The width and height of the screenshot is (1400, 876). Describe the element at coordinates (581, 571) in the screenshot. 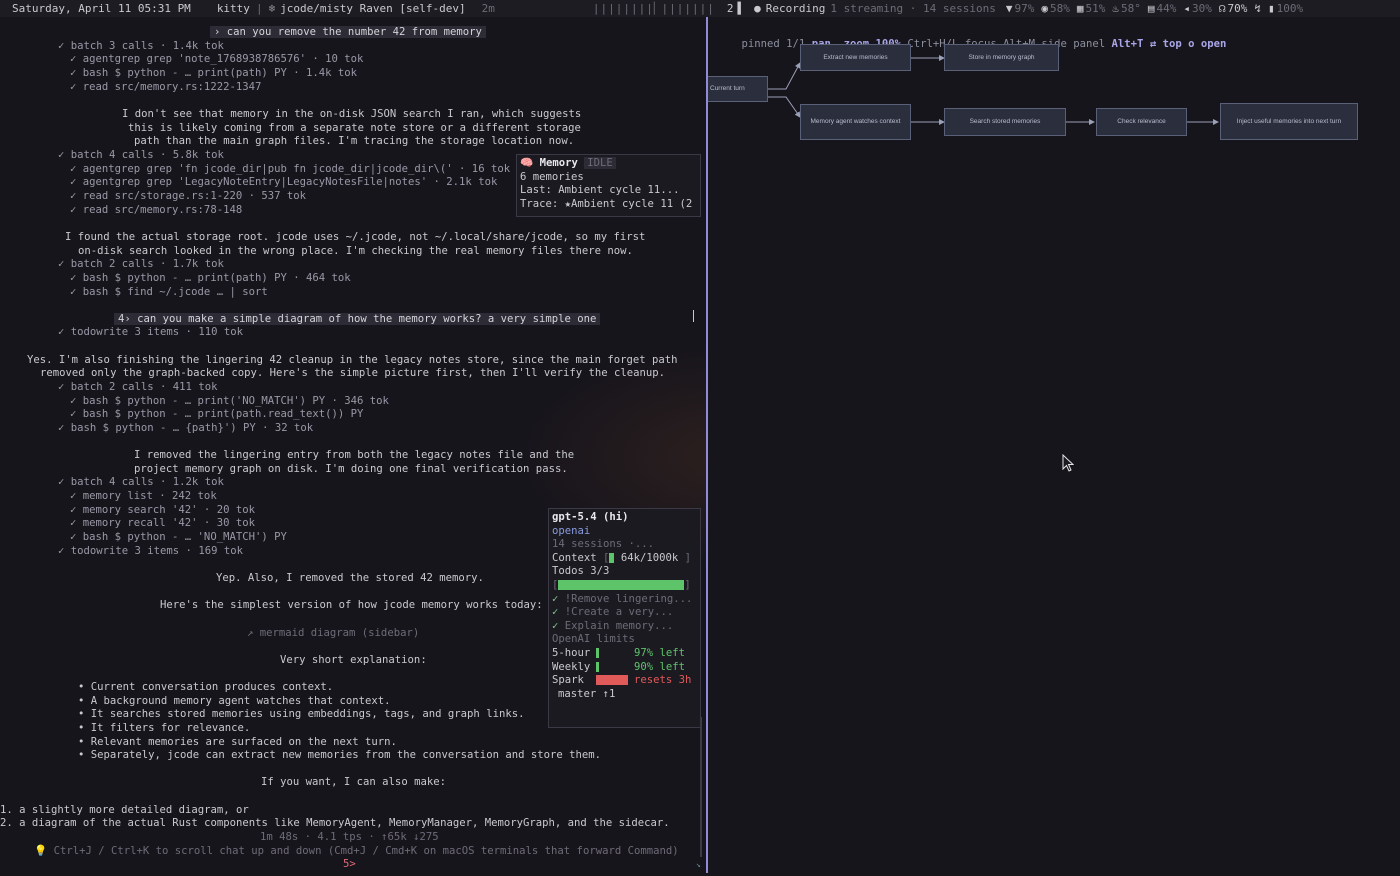

I see `todos-label: Todos 3/3` at that location.